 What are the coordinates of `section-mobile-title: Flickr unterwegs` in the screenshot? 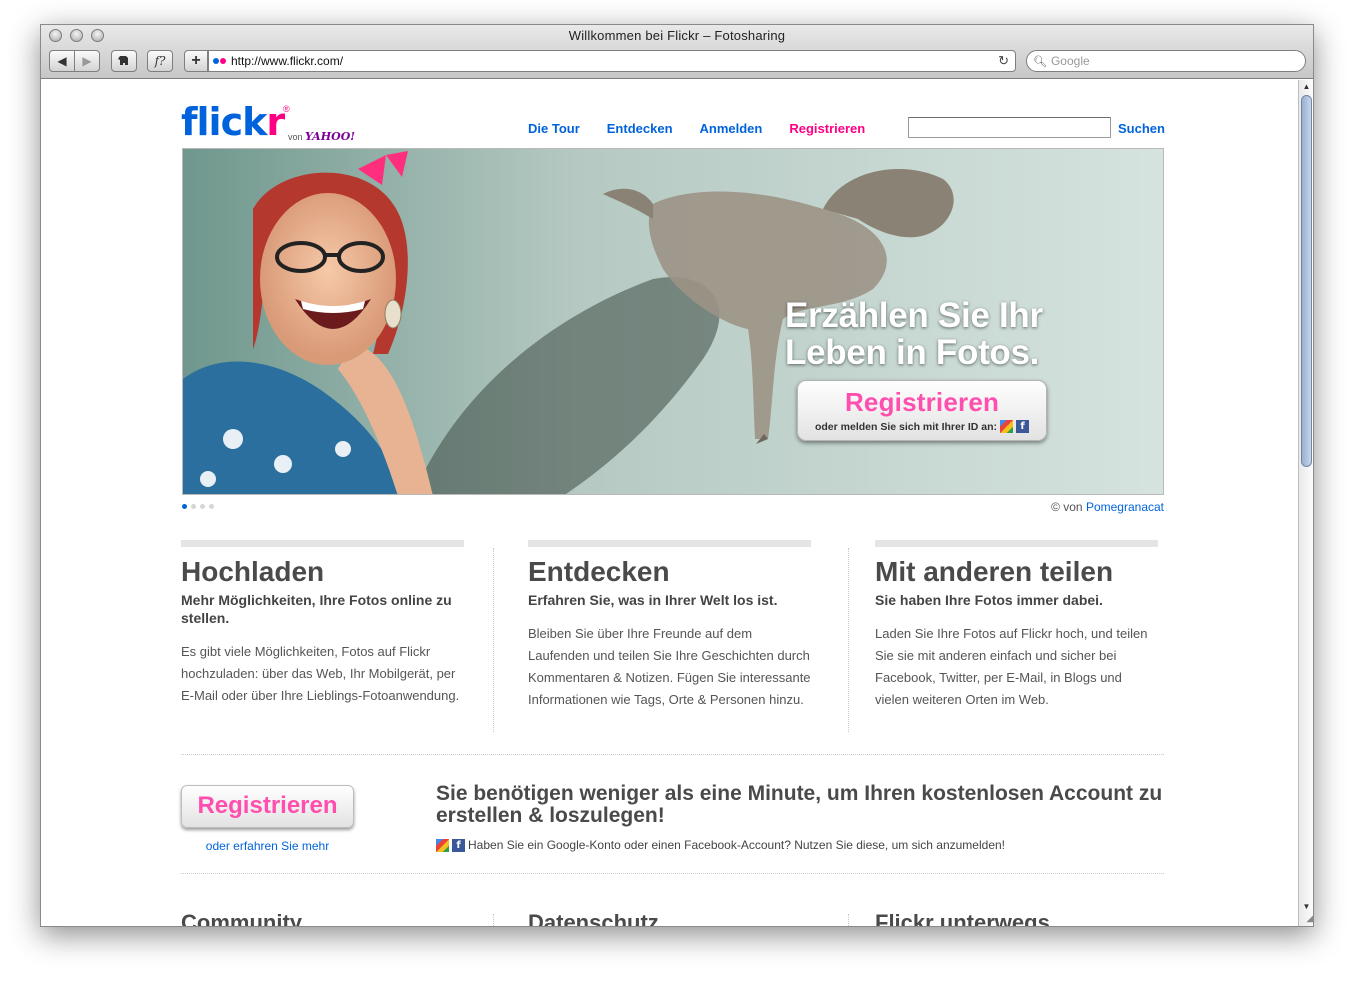 It's located at (962, 918).